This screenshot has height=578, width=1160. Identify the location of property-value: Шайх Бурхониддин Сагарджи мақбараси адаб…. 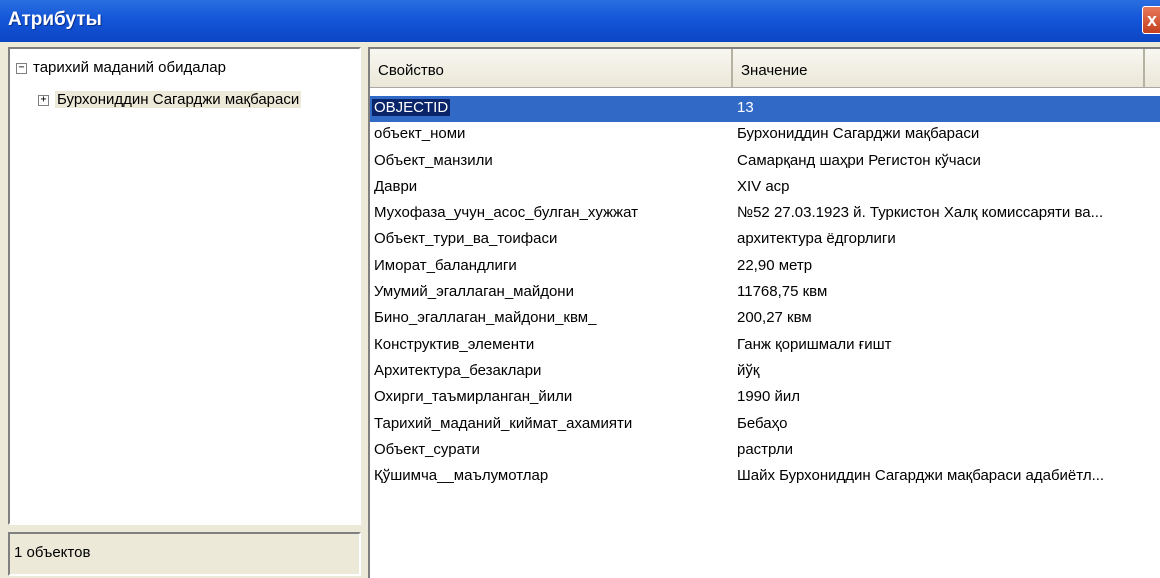
(921, 476).